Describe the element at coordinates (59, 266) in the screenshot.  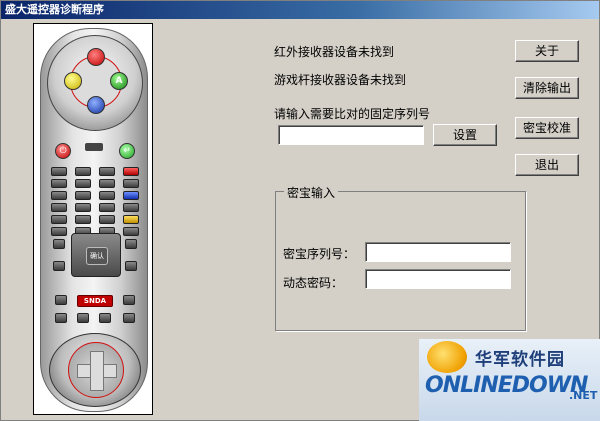
I see `volume-down-key` at that location.